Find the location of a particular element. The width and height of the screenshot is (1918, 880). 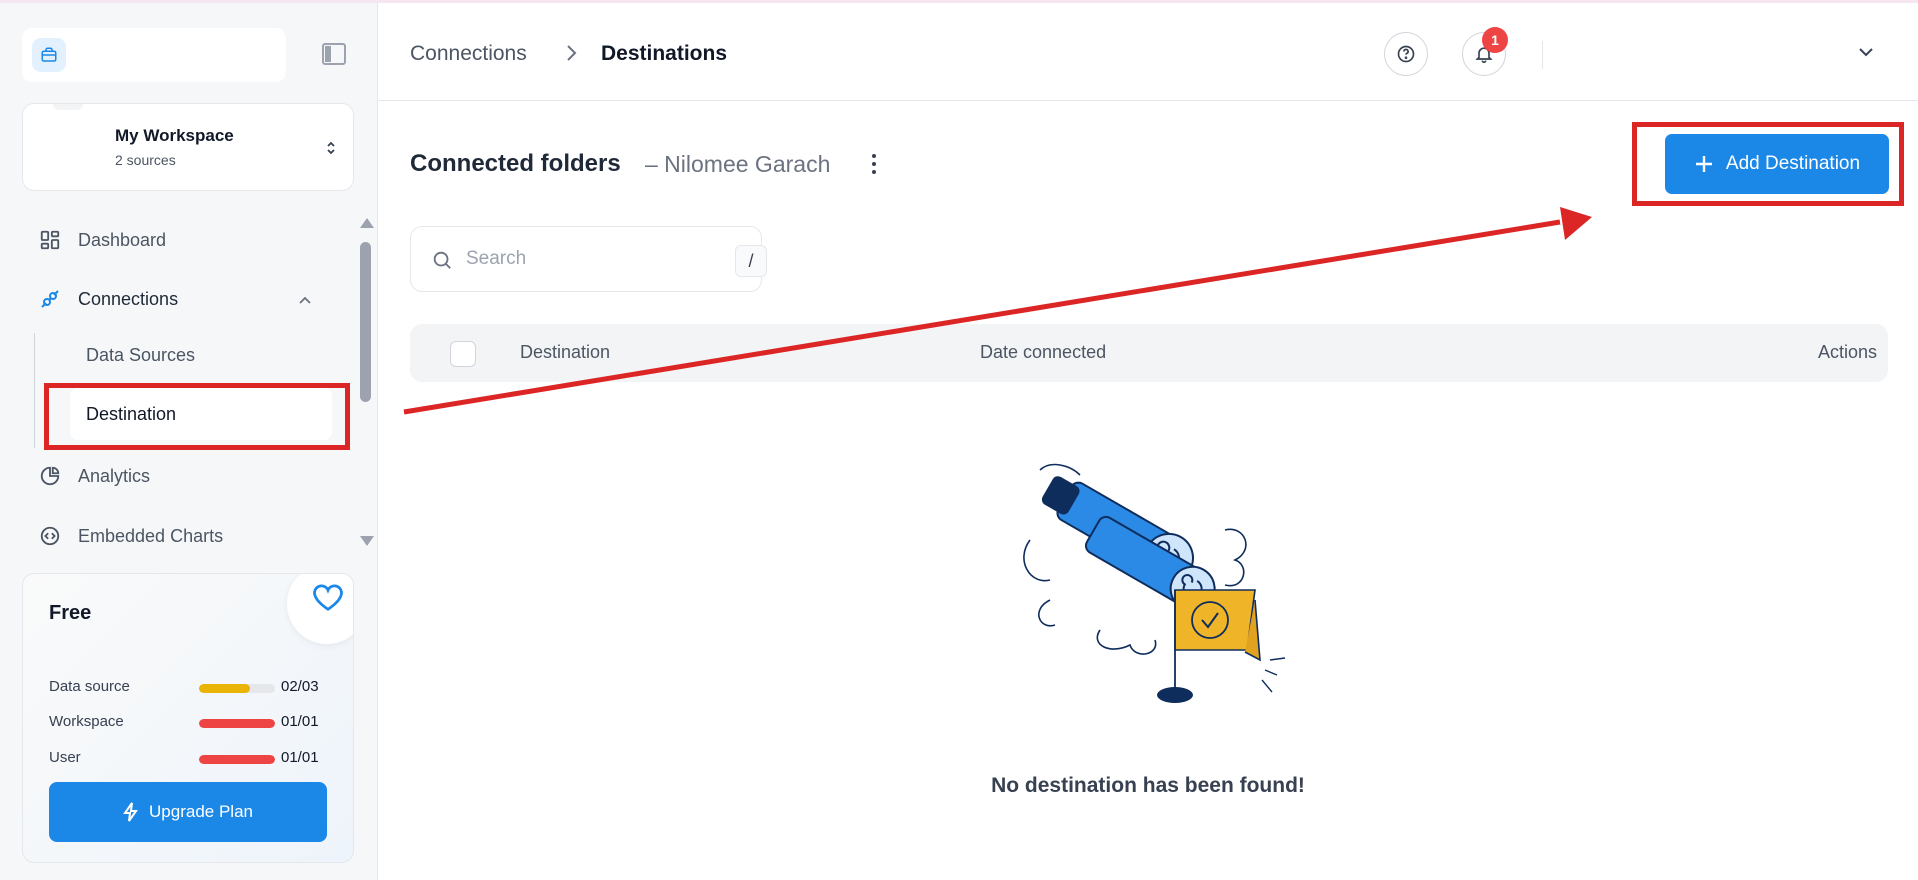

annotation-highlight-destination is located at coordinates (197, 416).